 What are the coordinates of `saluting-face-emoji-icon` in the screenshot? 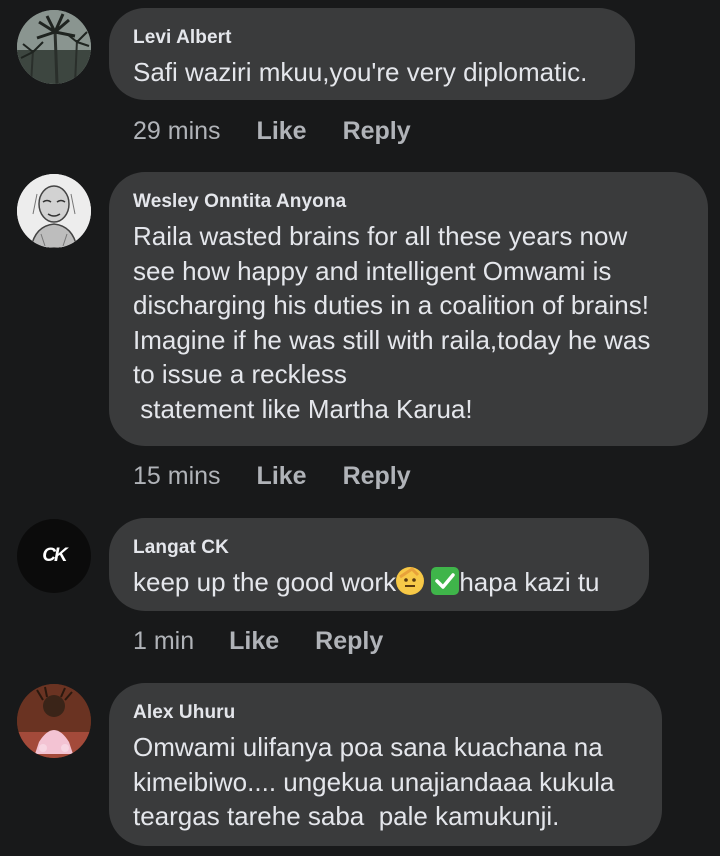 It's located at (410, 581).